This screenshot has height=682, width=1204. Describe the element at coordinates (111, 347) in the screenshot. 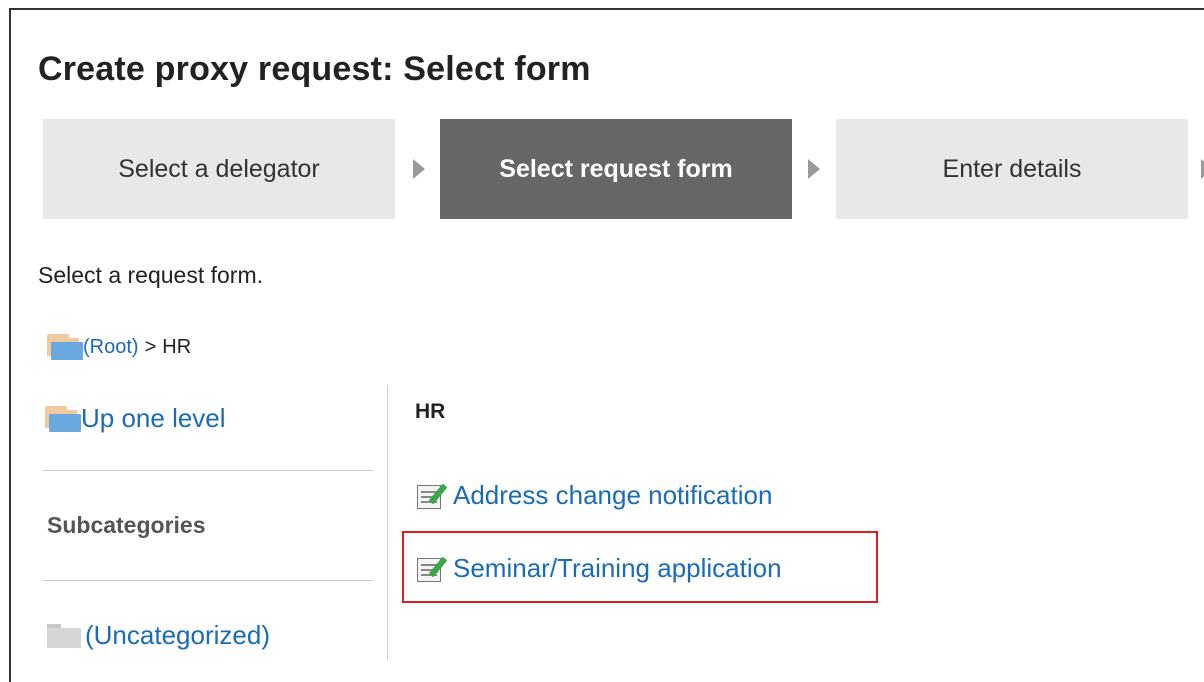

I see `breadcrumb-root-link: (Root)` at that location.